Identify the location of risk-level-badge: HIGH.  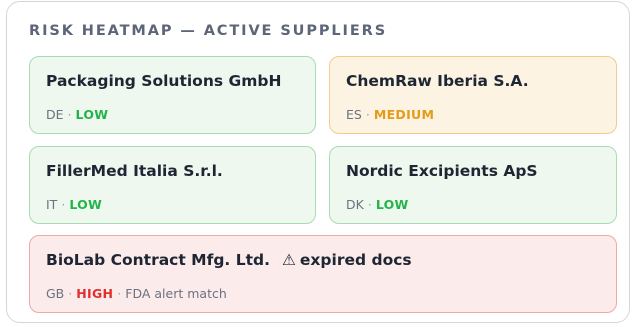
(95, 293).